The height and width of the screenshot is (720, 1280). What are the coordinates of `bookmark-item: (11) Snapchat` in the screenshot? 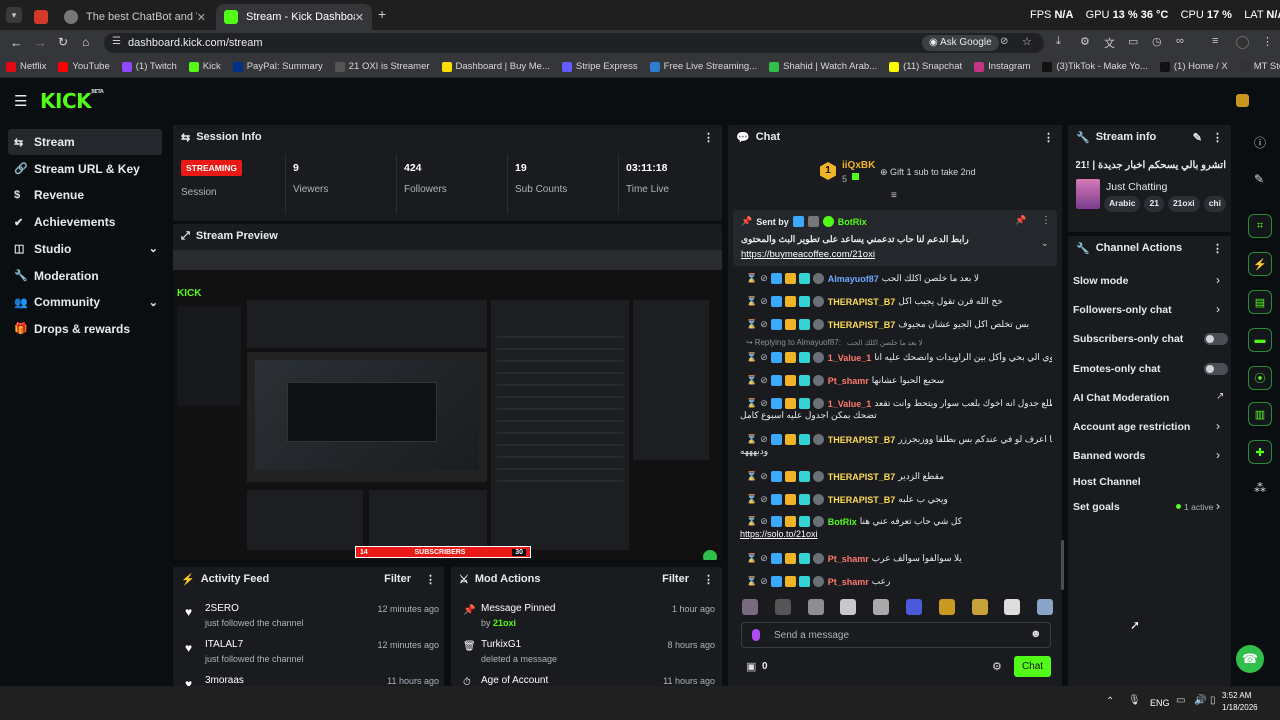 It's located at (925, 66).